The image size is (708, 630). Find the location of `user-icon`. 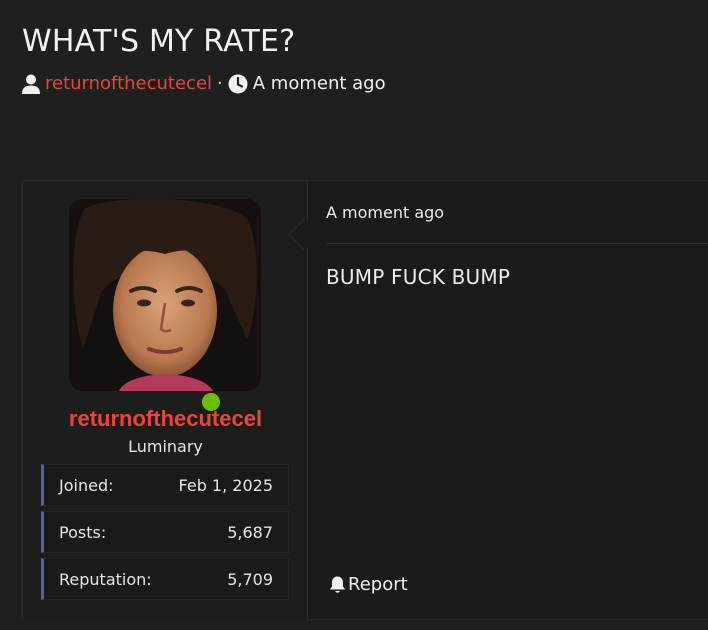

user-icon is located at coordinates (31, 84).